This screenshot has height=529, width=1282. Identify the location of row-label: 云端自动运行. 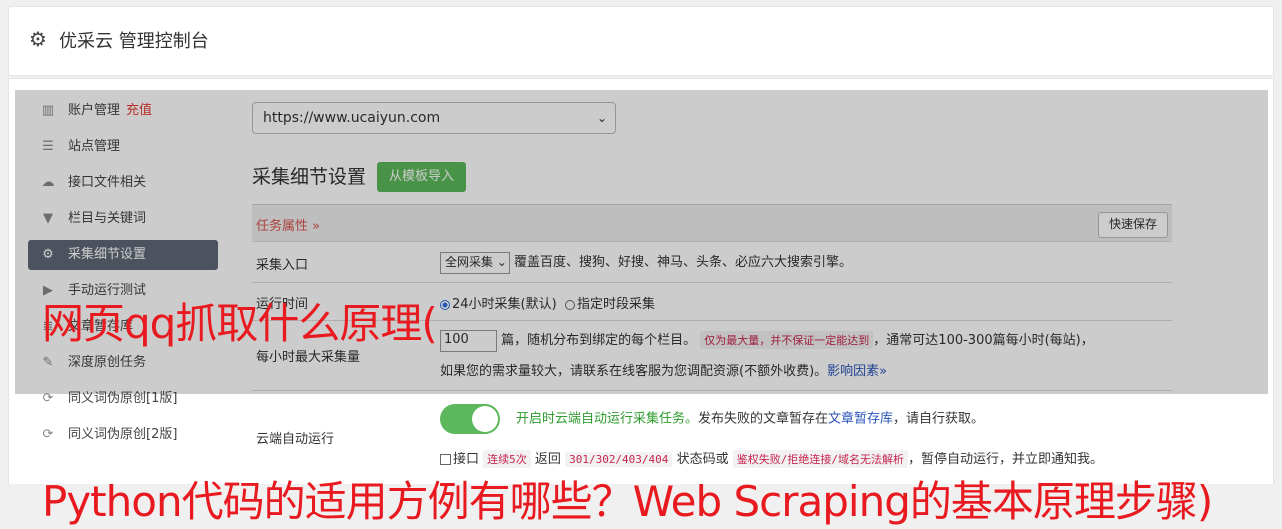
(295, 439).